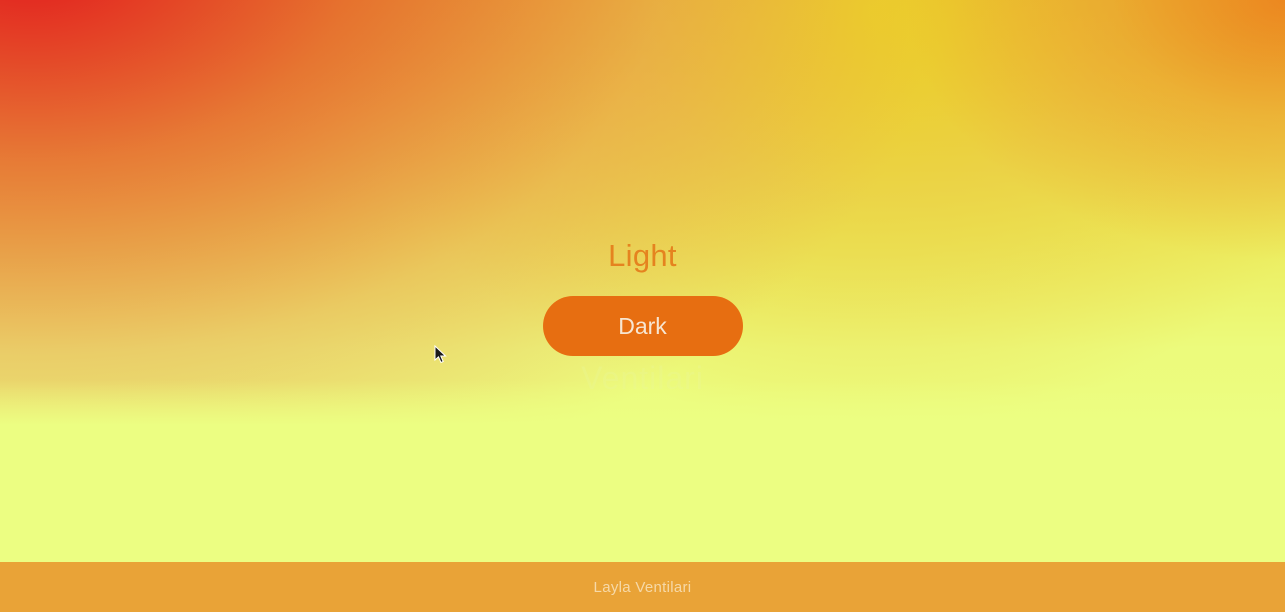  Describe the element at coordinates (642, 326) in the screenshot. I see `dark-mode-button: Dark` at that location.